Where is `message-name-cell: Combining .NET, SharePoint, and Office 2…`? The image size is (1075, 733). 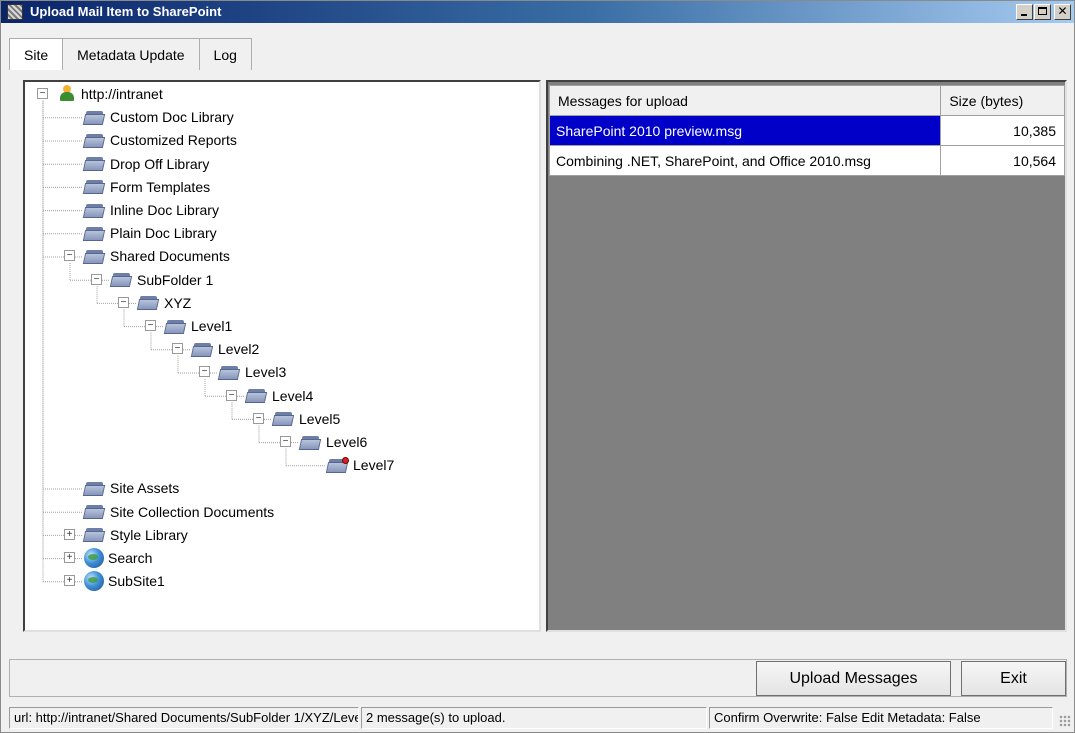 message-name-cell: Combining .NET, SharePoint, and Office 2… is located at coordinates (745, 160).